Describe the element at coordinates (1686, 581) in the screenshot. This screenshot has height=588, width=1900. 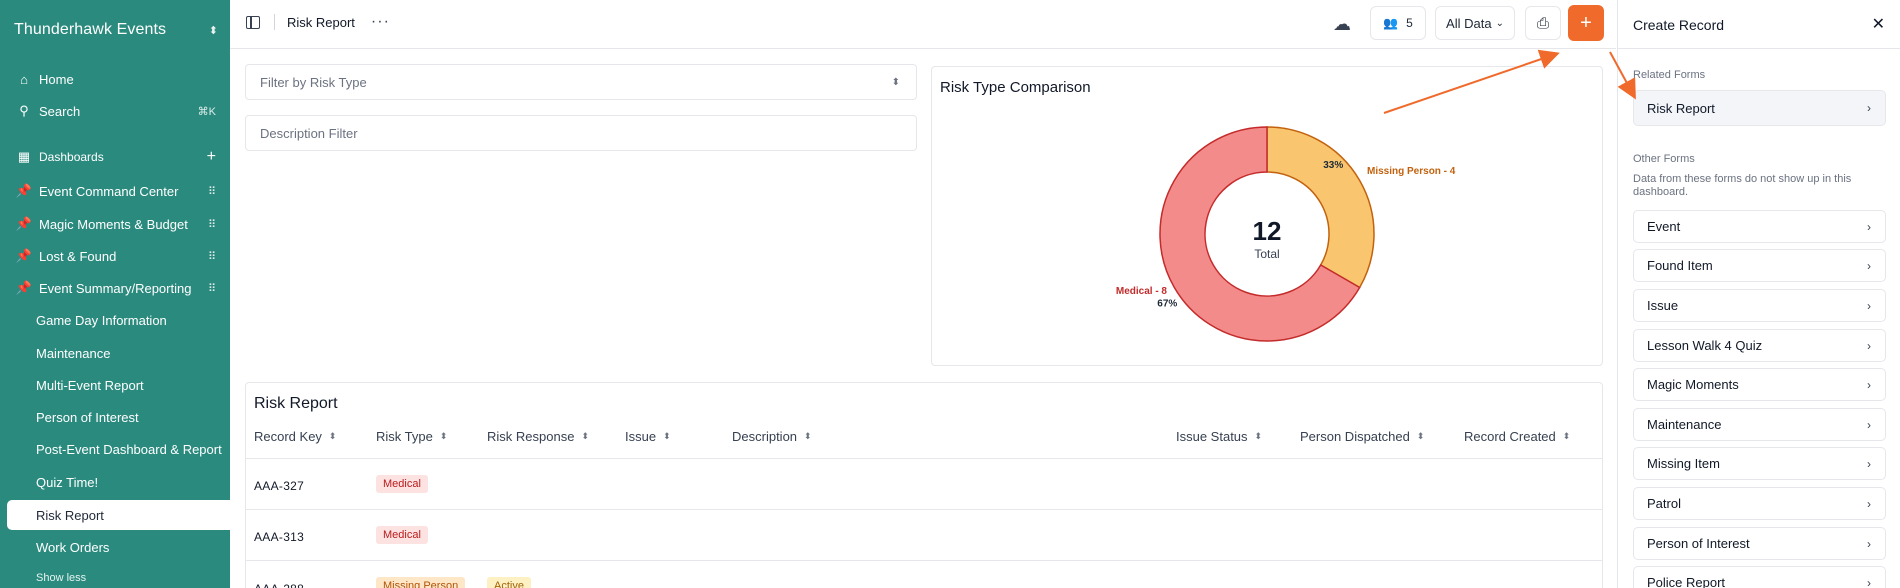
I see `form-item-label: Police Report` at that location.